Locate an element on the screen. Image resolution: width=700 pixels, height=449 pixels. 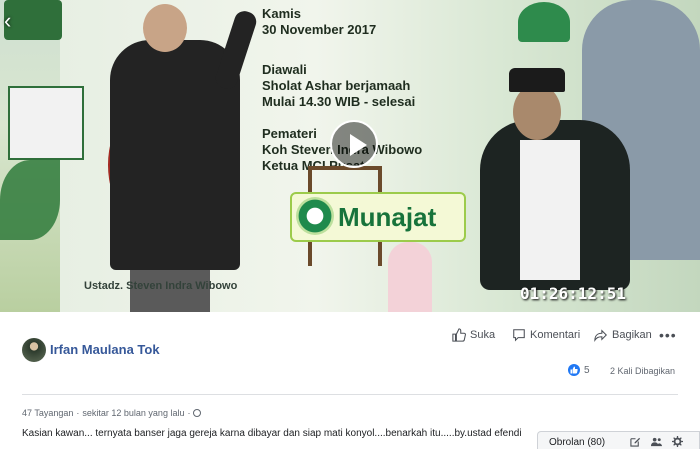
post-timestamp: sekitar 12 bulan yang lalu is located at coordinates (133, 413).